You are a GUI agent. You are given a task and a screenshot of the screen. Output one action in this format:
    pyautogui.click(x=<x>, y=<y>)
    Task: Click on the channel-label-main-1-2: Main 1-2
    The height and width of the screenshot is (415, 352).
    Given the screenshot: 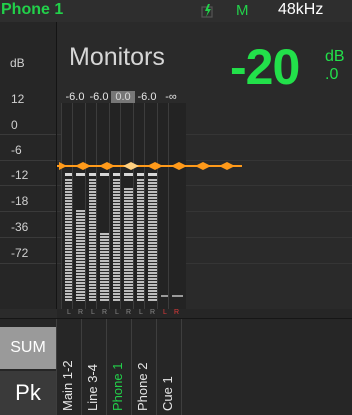 What is the action you would take?
    pyautogui.click(x=69, y=367)
    